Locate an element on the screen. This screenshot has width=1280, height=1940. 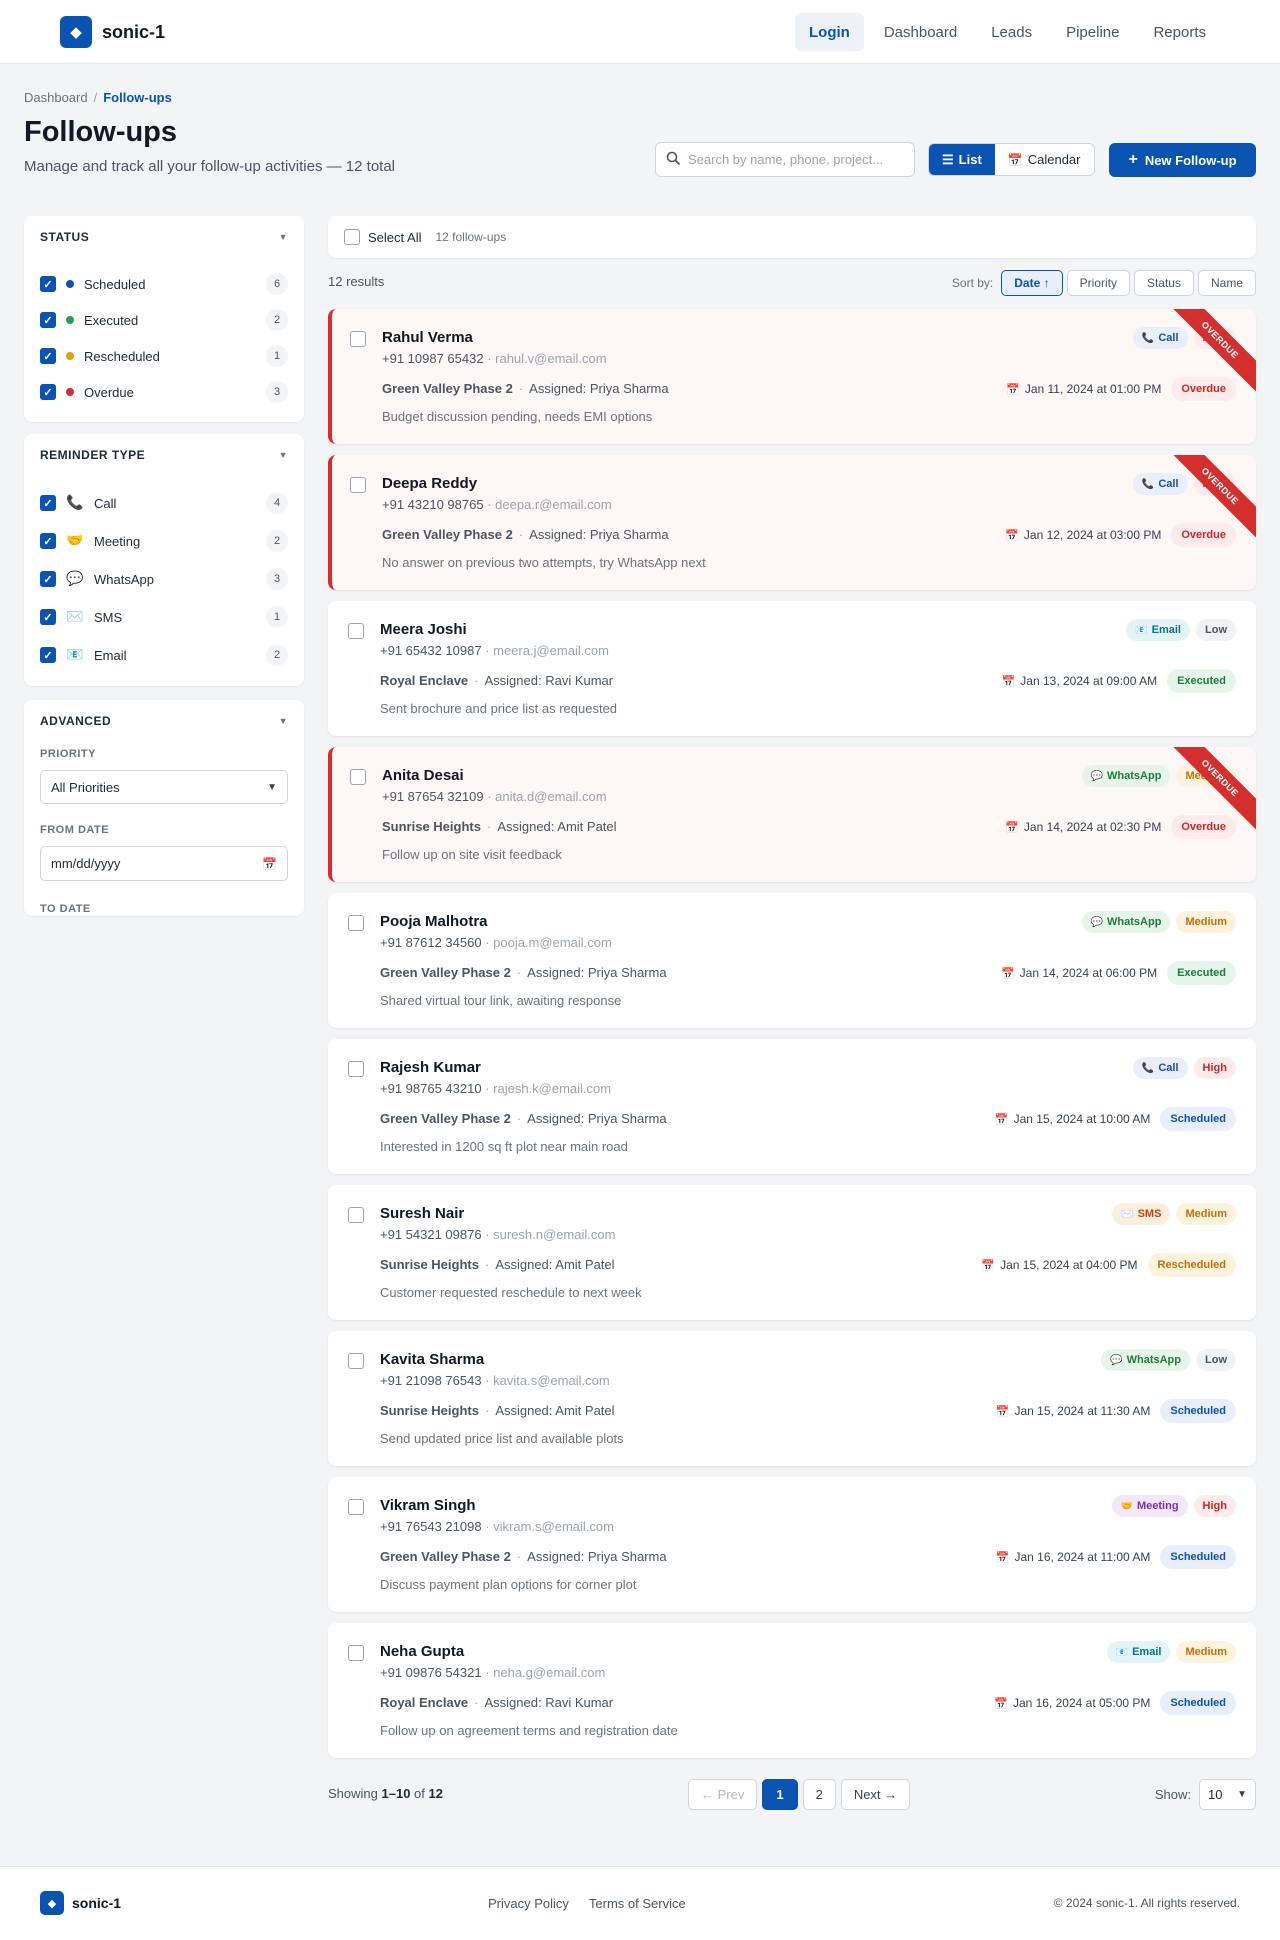
select-all-label: Select All is located at coordinates (394, 237).